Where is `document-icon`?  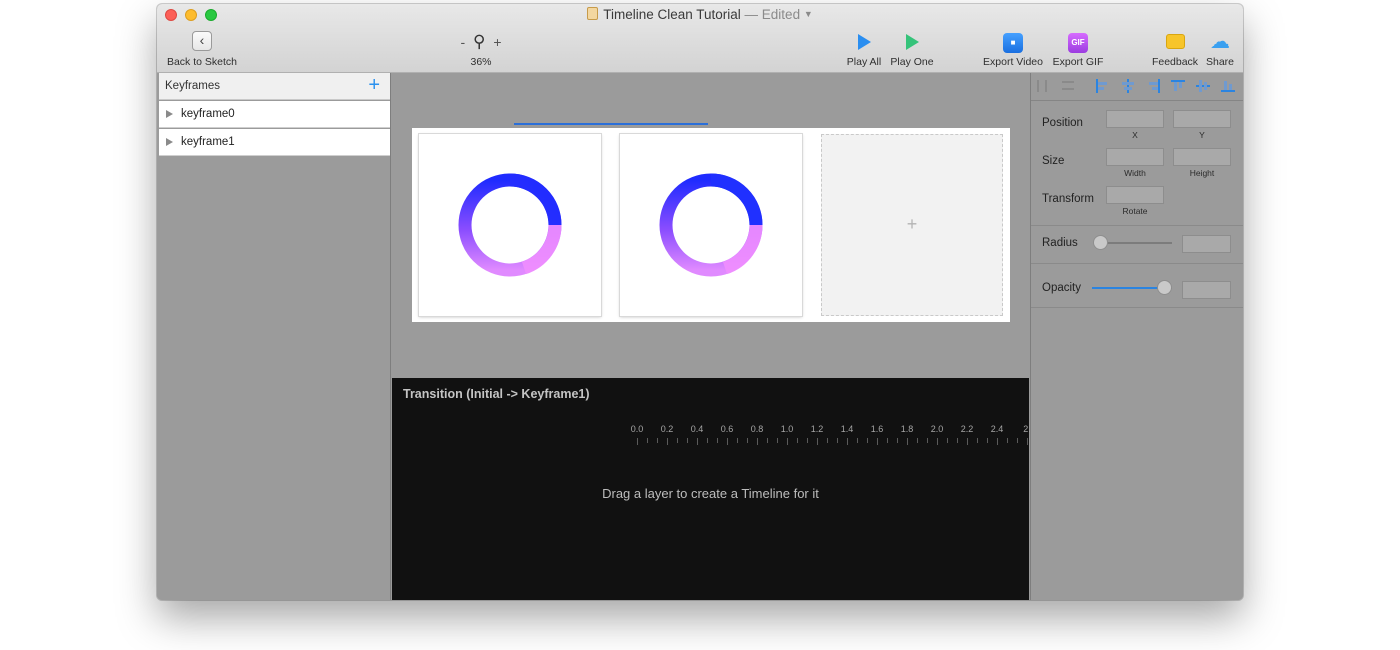
document-icon is located at coordinates (593, 13).